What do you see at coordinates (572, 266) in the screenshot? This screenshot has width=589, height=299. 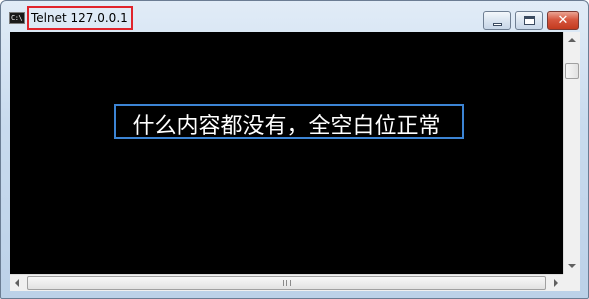 I see `scroll-down-arrow-icon` at bounding box center [572, 266].